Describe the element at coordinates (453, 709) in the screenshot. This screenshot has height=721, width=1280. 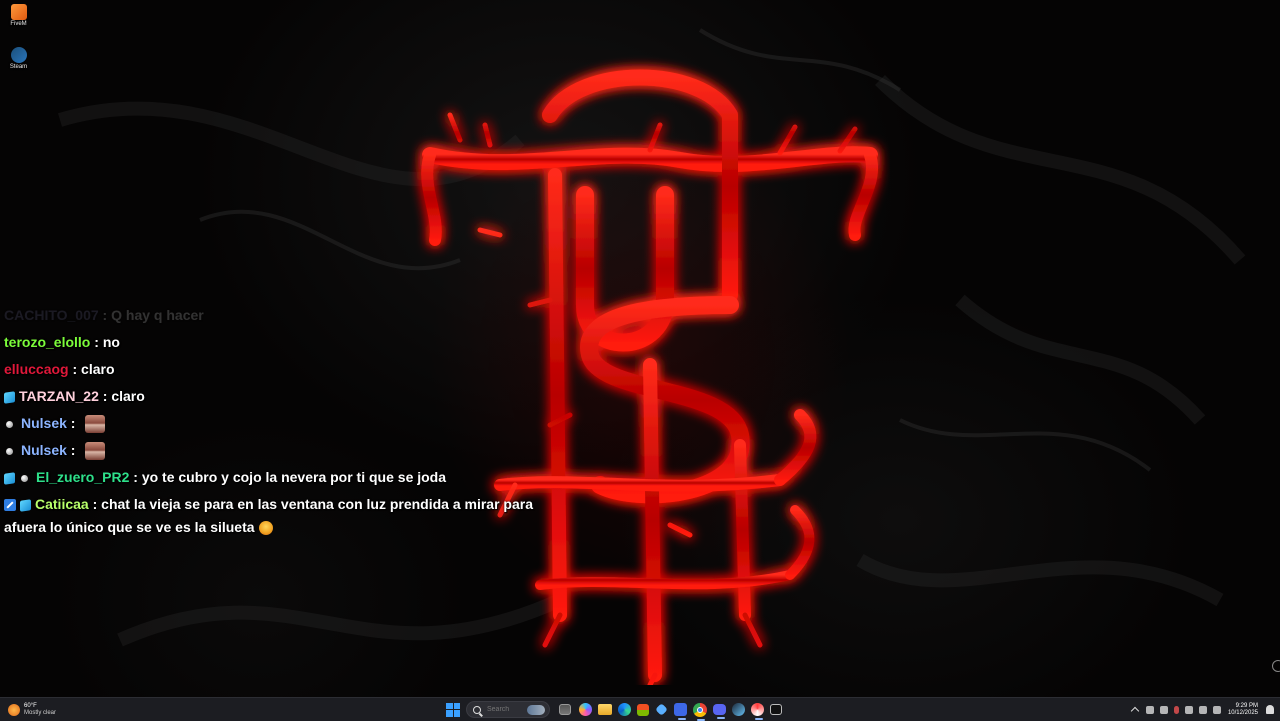
I see `windows-start-icon` at that location.